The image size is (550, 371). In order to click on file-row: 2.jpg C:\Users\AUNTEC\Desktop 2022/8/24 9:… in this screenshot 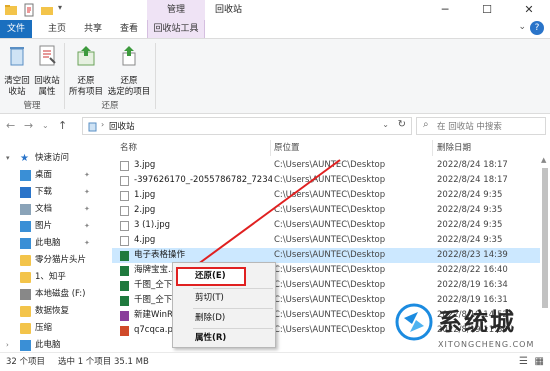, I will do `click(331, 210)`.